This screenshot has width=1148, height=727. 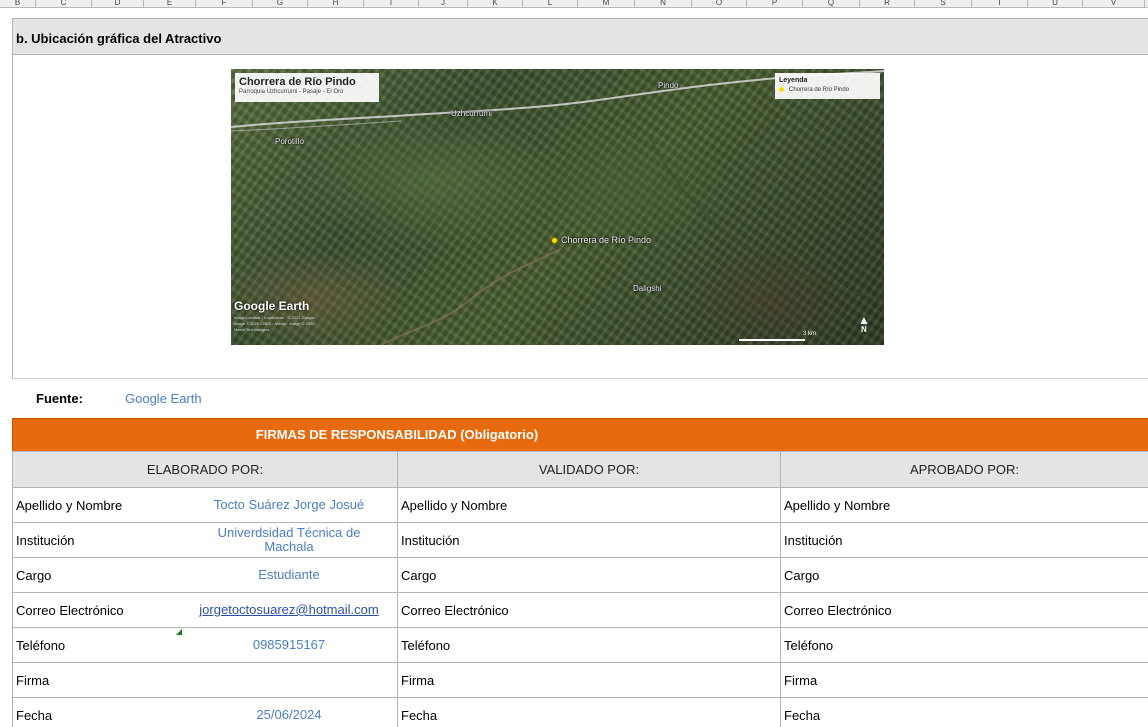 I want to click on scale-bar, so click(x=772, y=340).